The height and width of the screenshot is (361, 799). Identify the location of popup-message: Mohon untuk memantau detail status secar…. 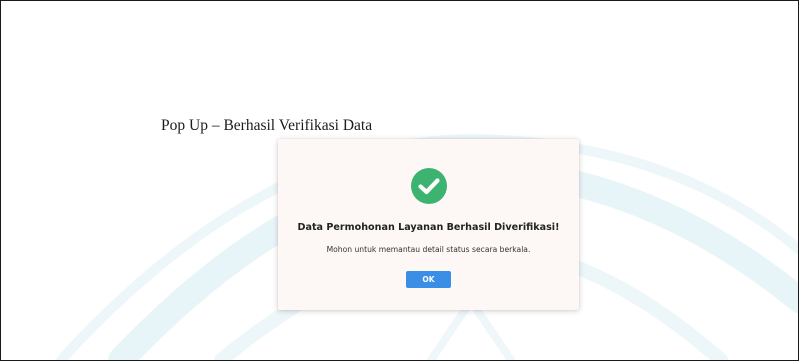
(428, 249).